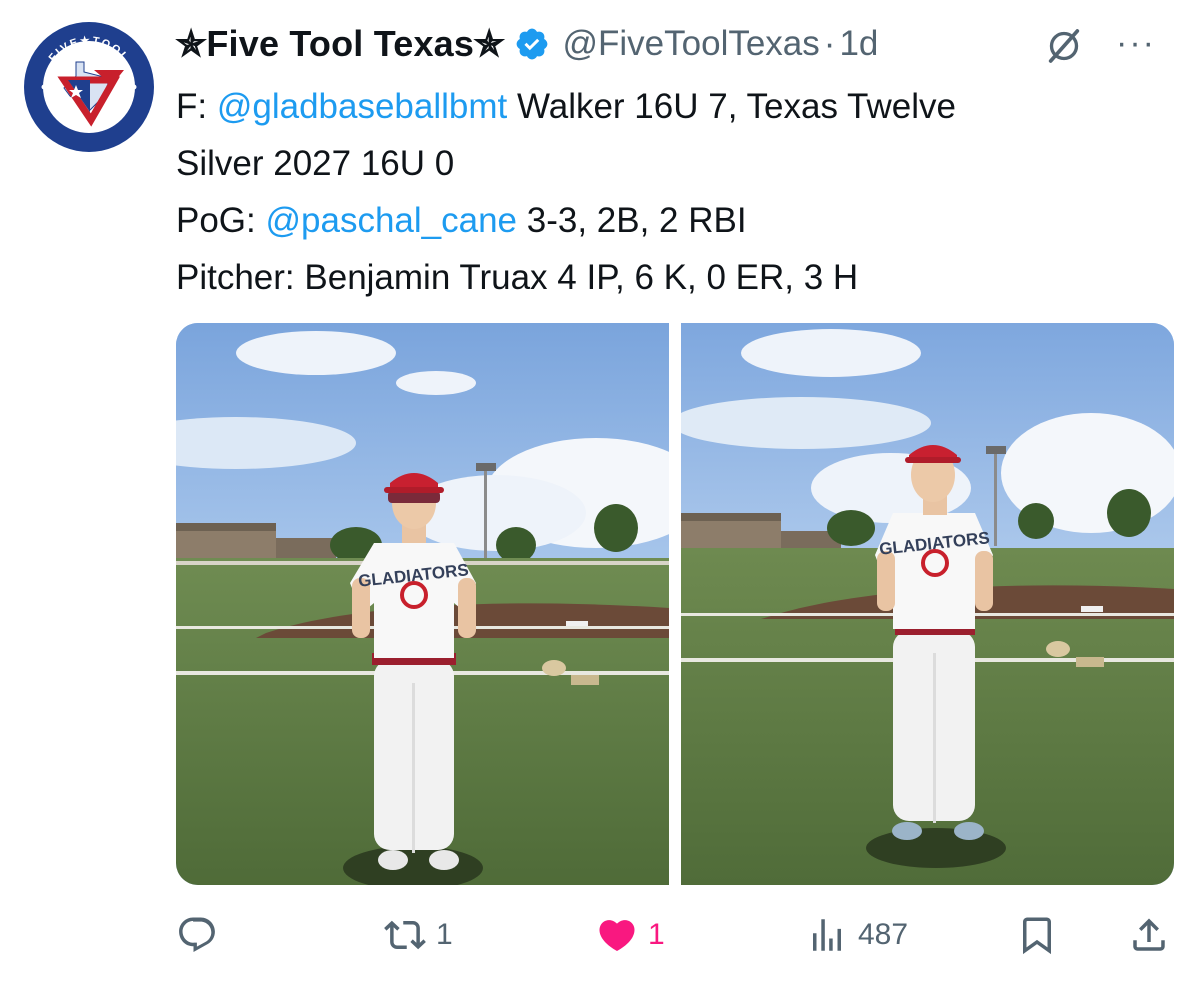  What do you see at coordinates (827, 935) in the screenshot?
I see `views-icon` at bounding box center [827, 935].